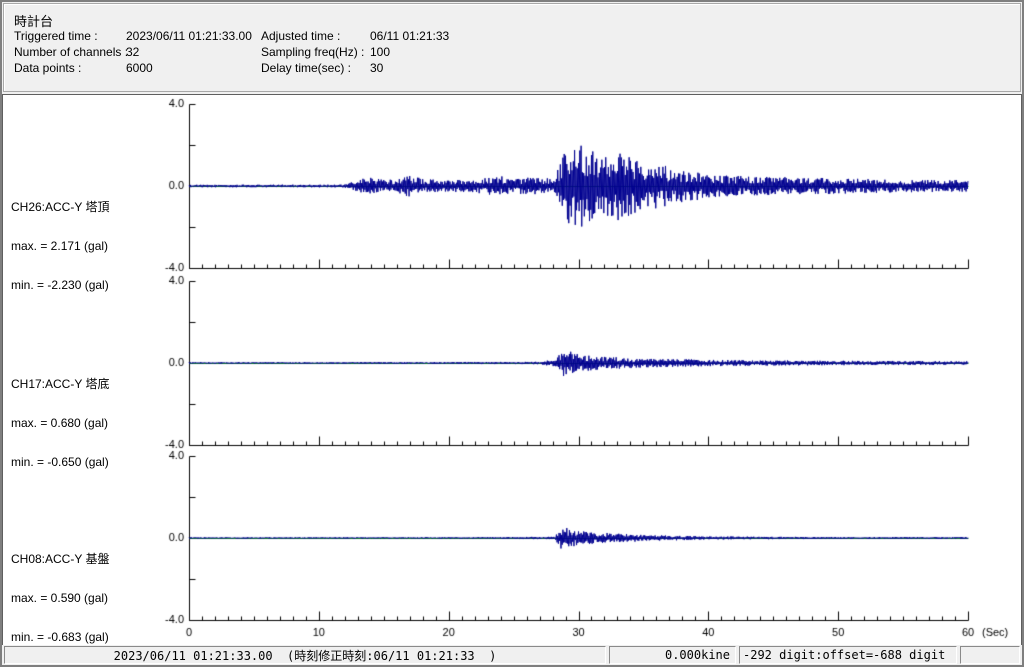  Describe the element at coordinates (60, 285) in the screenshot. I see `channel-min-value: min. = -2.230 (gal)` at that location.